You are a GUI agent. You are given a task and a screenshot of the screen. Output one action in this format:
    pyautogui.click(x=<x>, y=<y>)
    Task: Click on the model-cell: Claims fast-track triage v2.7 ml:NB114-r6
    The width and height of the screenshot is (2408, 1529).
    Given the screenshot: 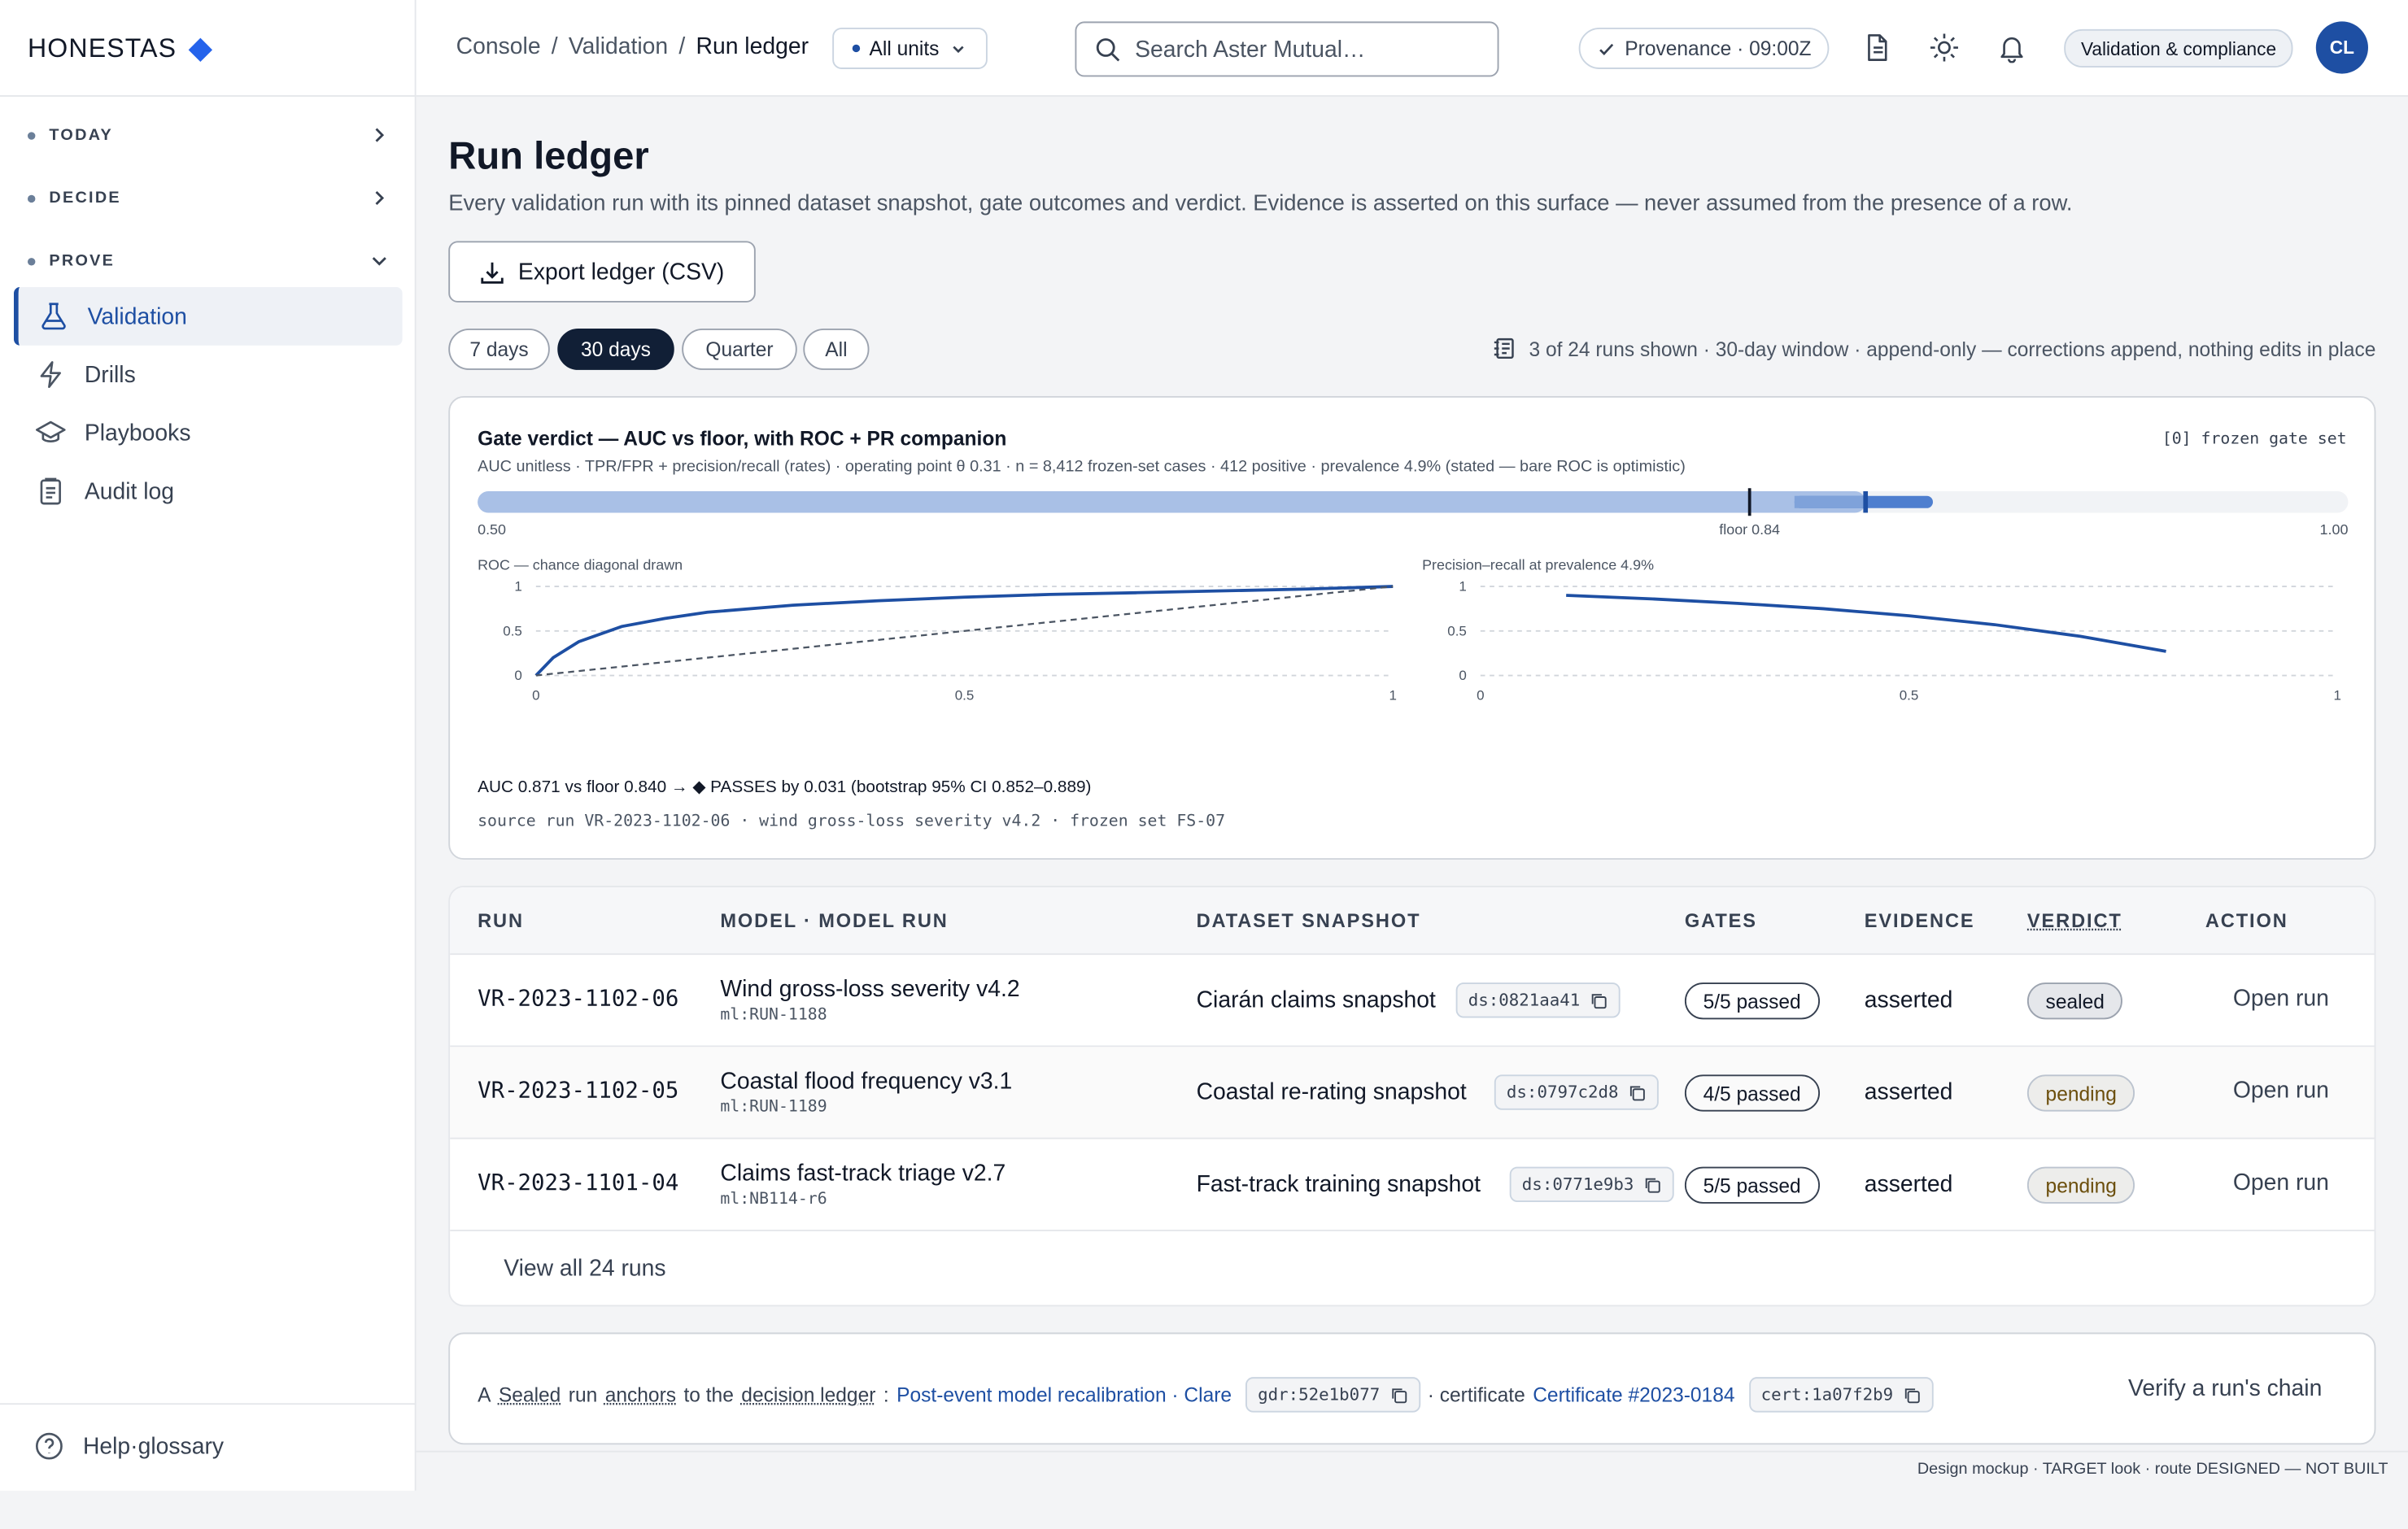 What is the action you would take?
    pyautogui.click(x=863, y=1187)
    